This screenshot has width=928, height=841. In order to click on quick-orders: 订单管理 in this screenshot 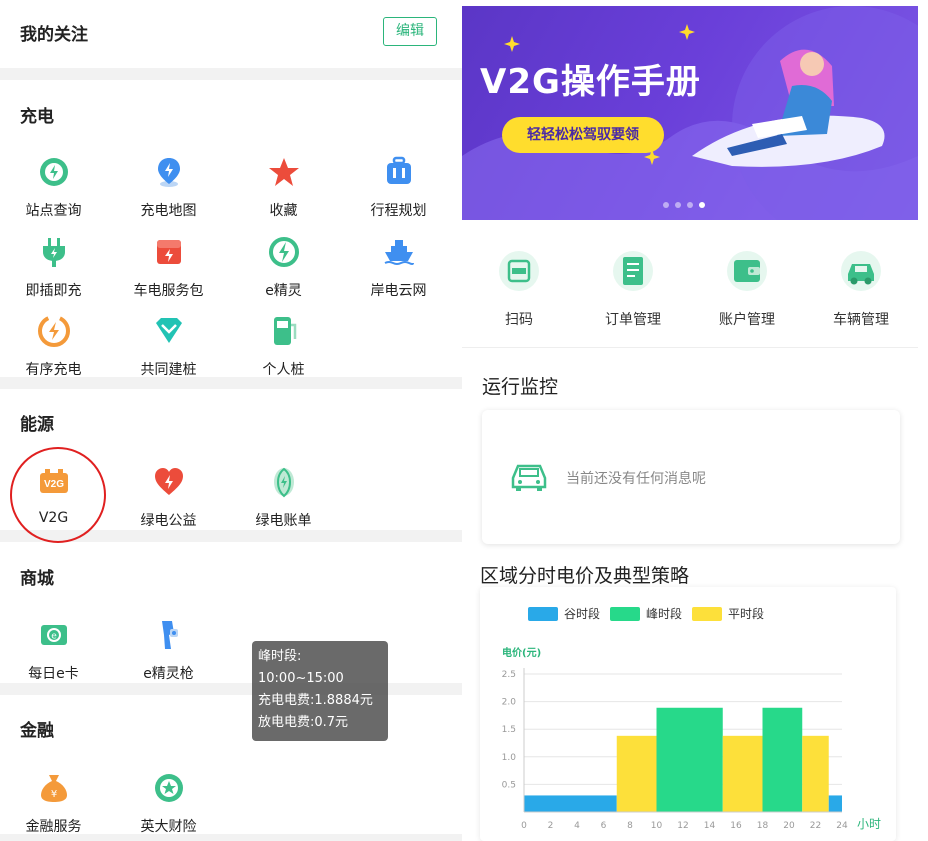, I will do `click(633, 288)`.